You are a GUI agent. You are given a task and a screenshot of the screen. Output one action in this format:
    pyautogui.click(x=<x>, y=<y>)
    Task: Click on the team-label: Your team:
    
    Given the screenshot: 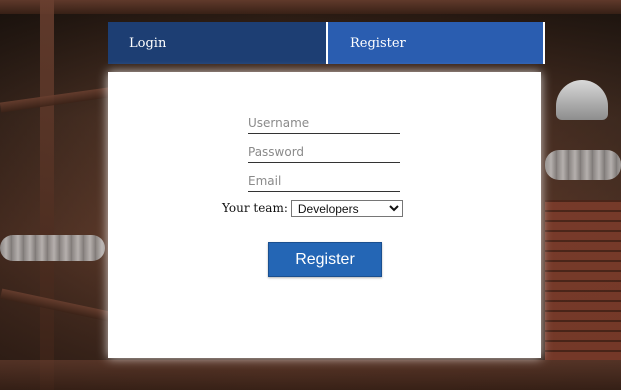 What is the action you would take?
    pyautogui.click(x=255, y=208)
    